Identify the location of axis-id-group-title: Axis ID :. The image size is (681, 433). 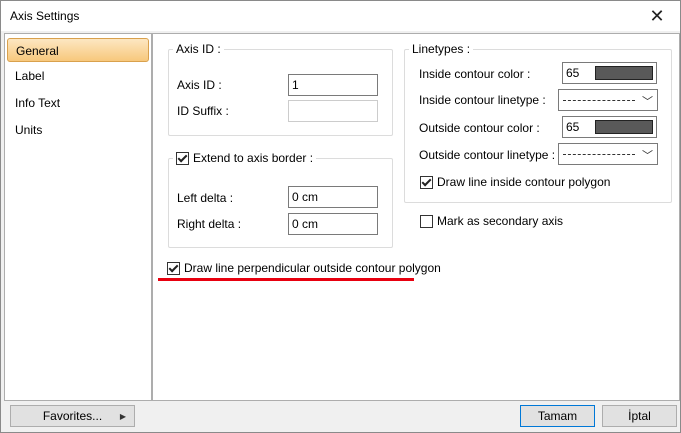
(198, 49).